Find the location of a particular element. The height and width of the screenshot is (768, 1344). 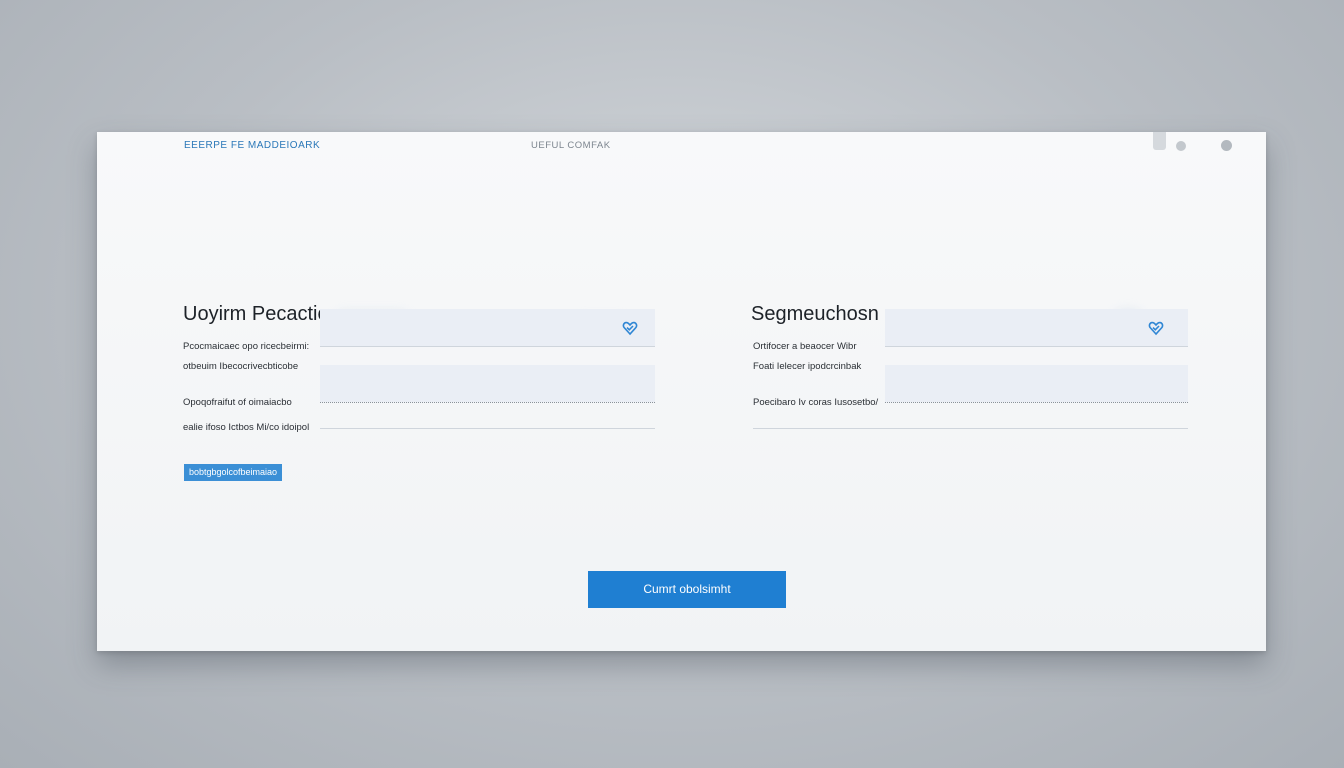

submit-button: Cumrt obolsimht is located at coordinates (687, 589).